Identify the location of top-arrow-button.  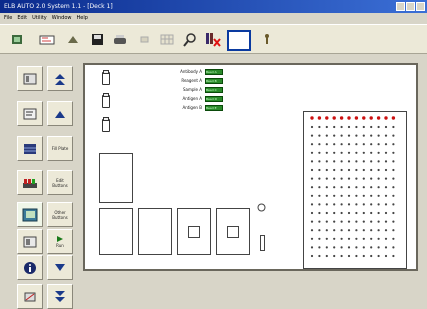
(60, 78).